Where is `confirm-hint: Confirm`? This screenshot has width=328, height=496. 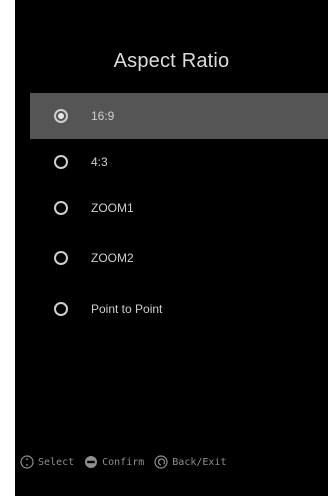
confirm-hint: Confirm is located at coordinates (114, 462).